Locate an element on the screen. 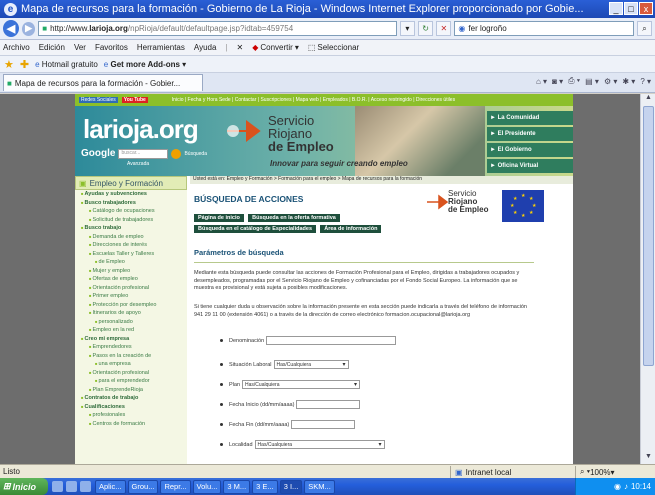 This screenshot has width=655, height=495. menu-ayuda: Ayuda is located at coordinates (205, 47).